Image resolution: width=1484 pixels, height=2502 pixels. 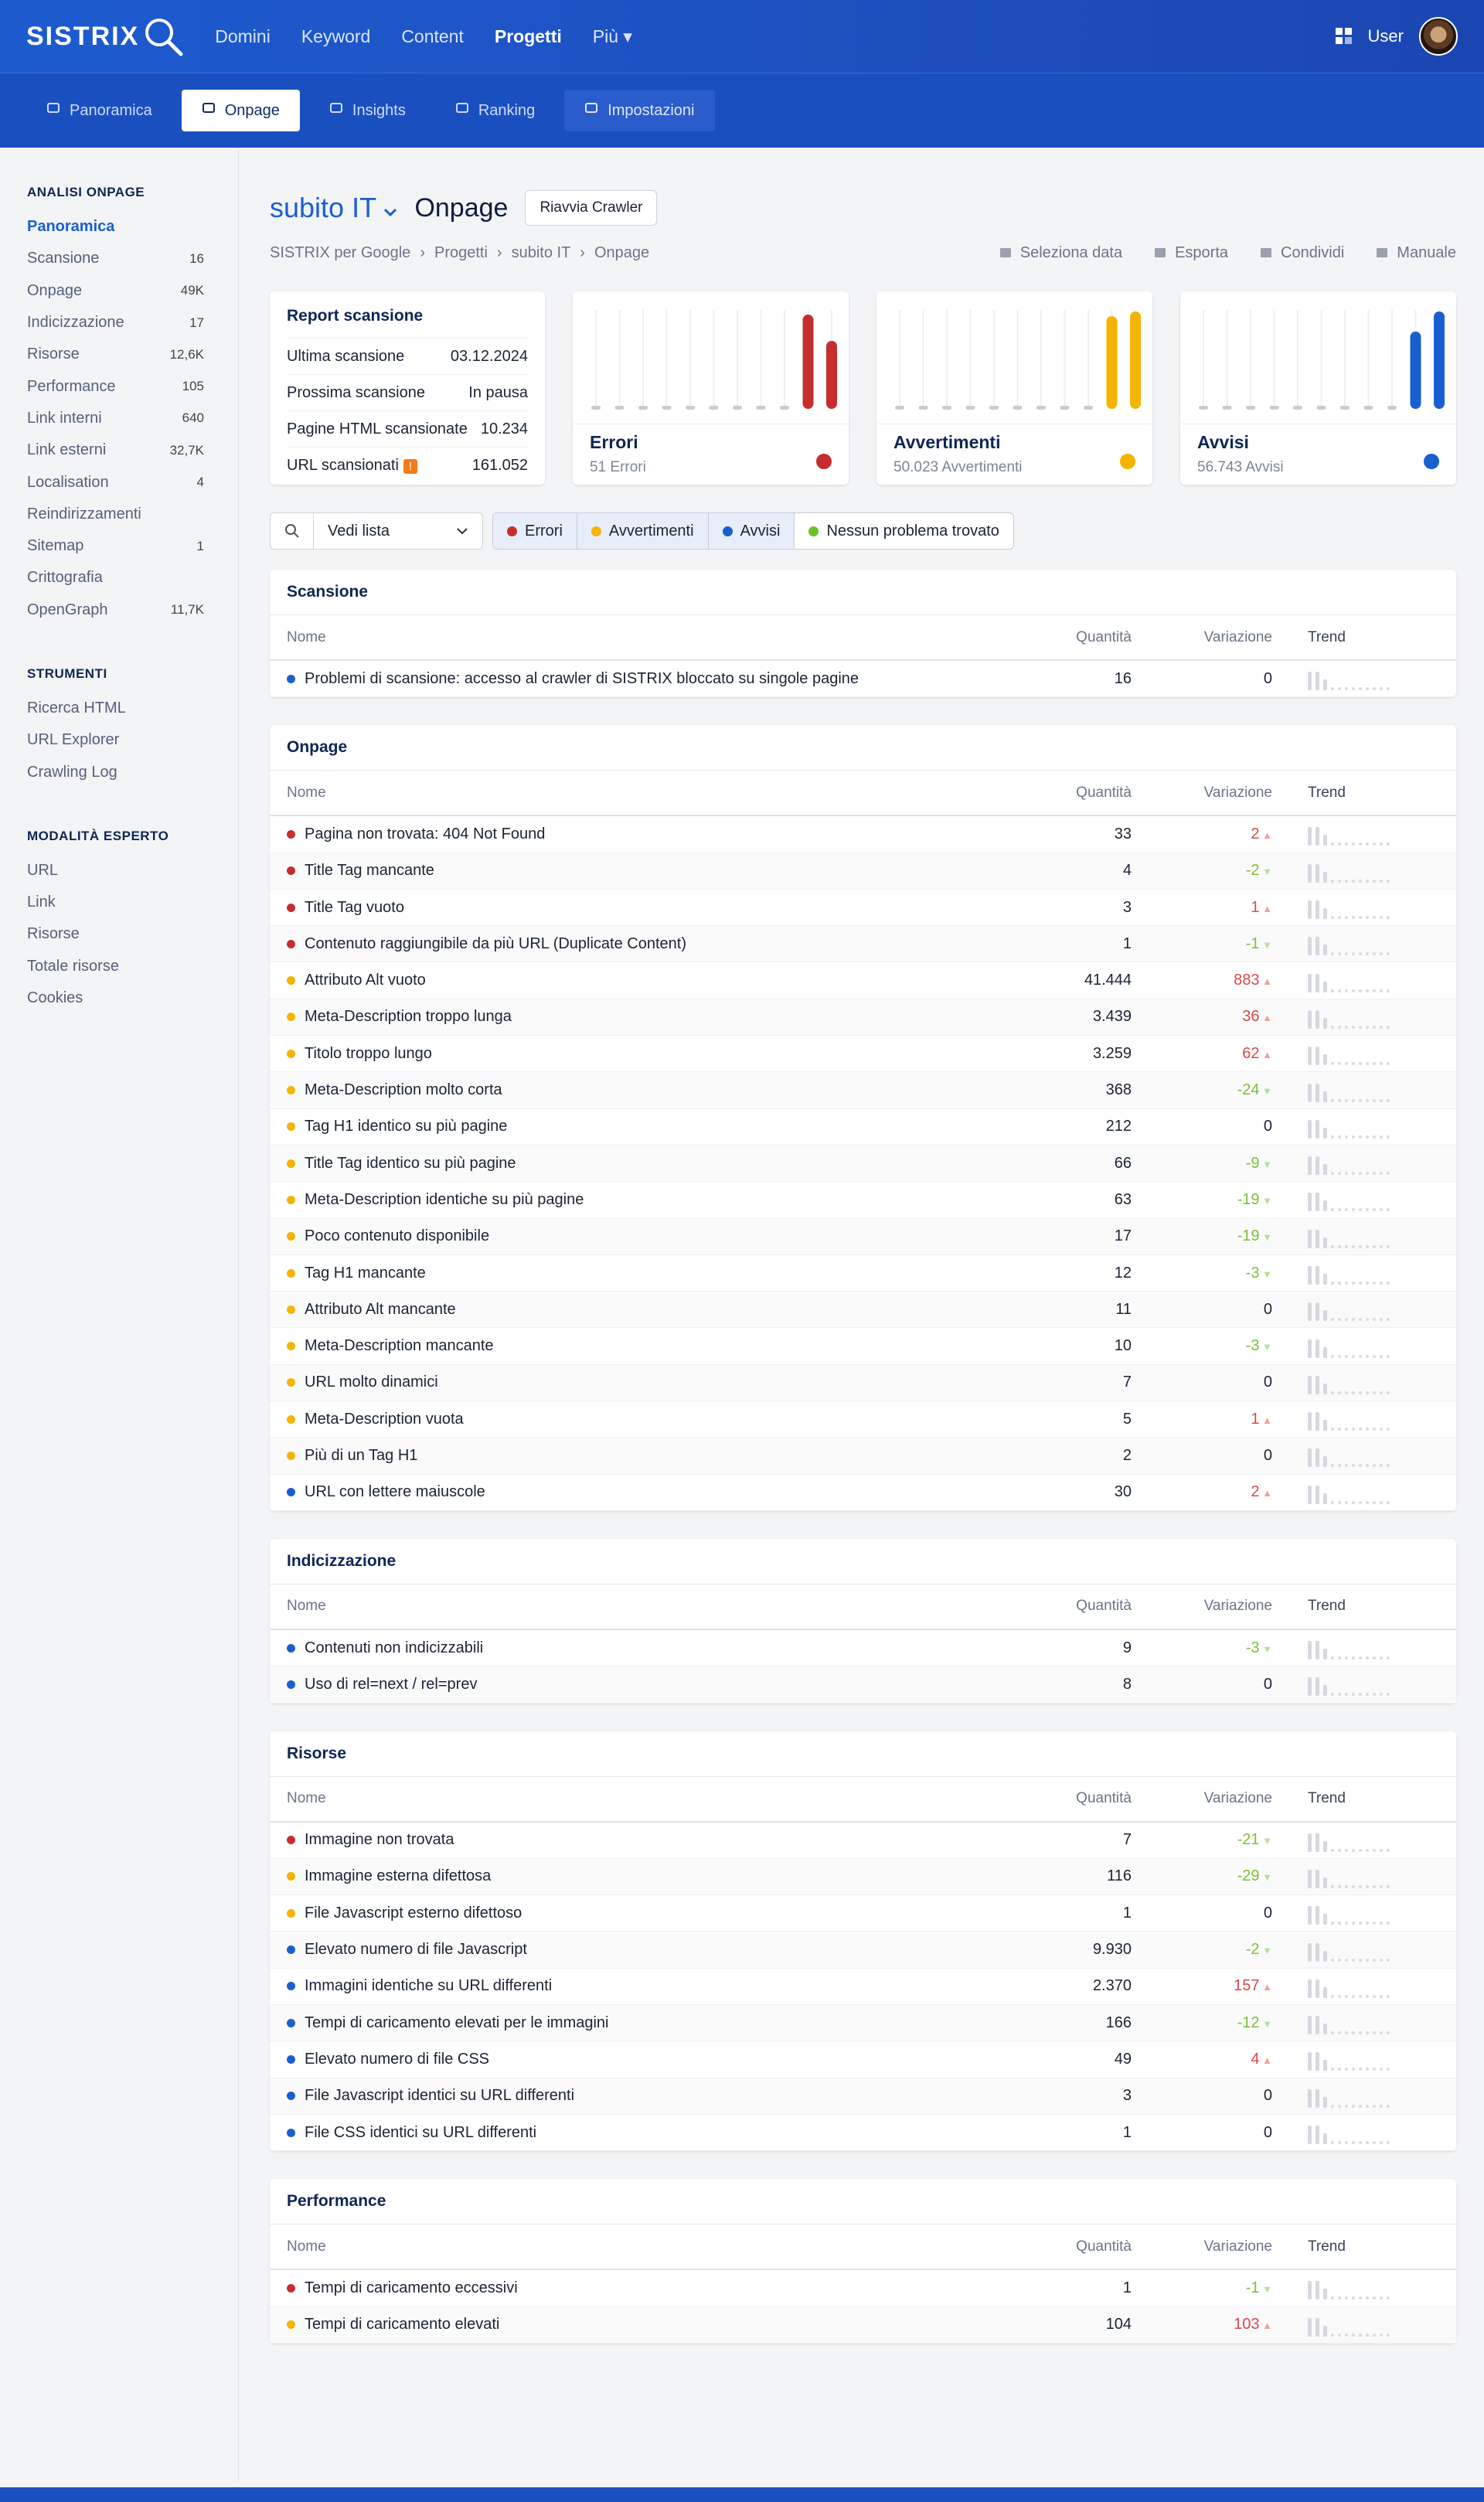 What do you see at coordinates (380, 1310) in the screenshot?
I see `issue-name: Attributo Alt mancante` at bounding box center [380, 1310].